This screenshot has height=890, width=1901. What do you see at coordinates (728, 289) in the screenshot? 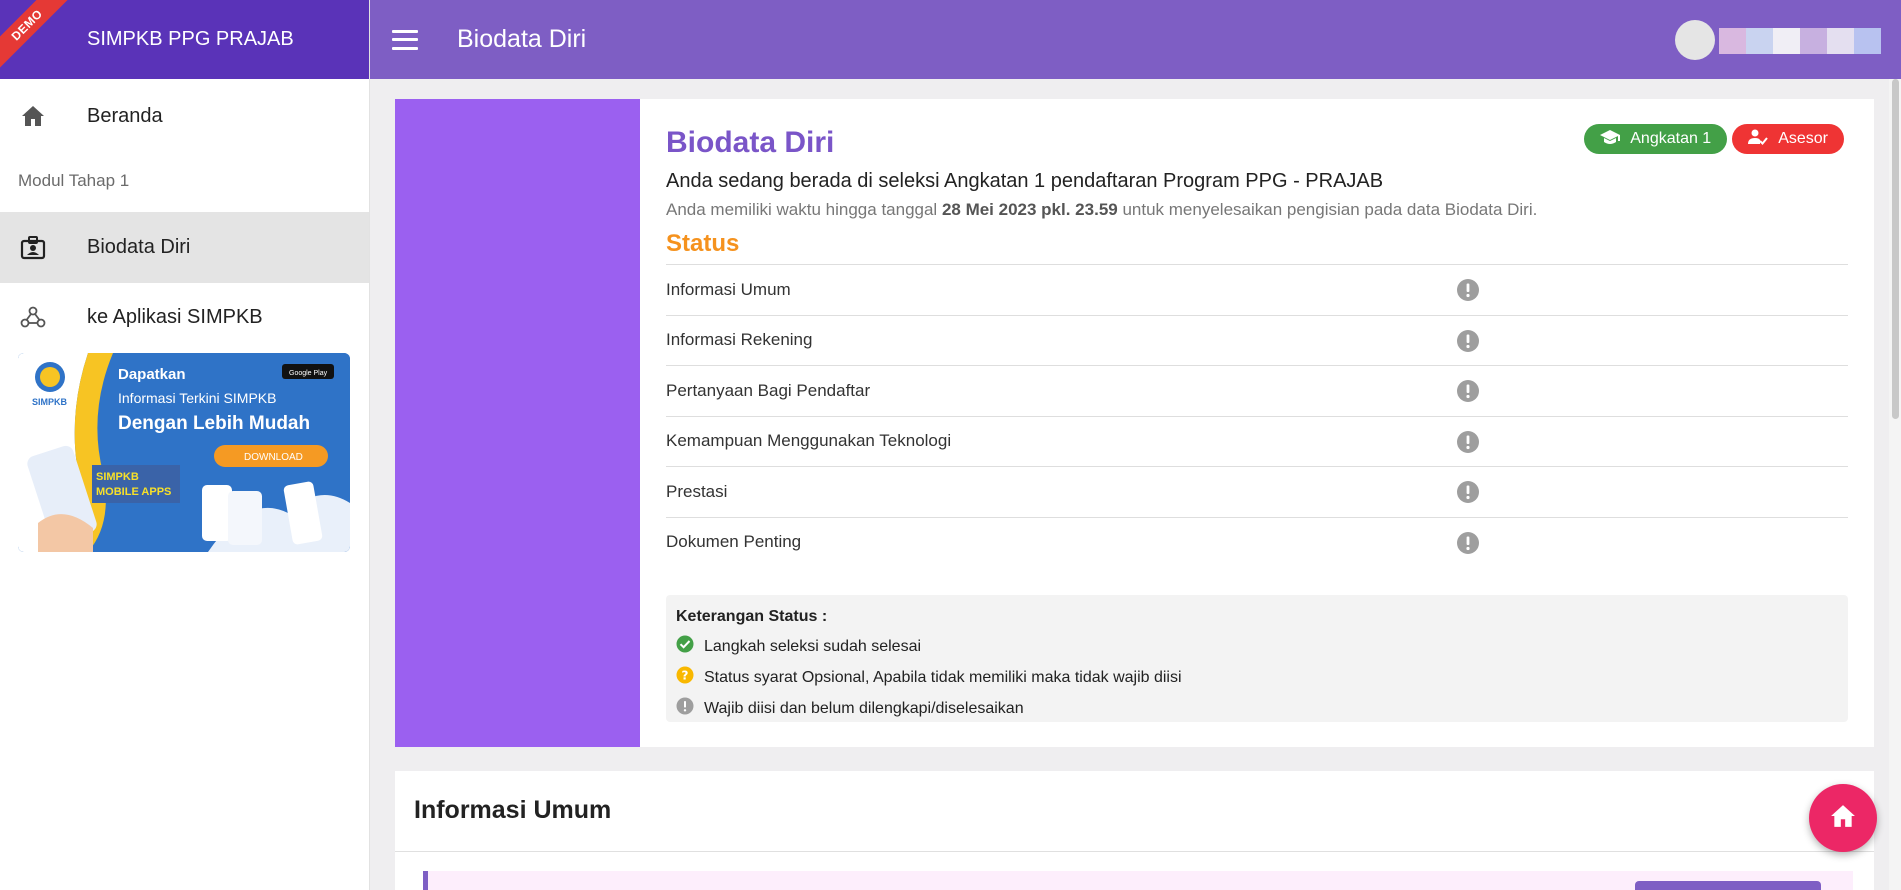
I see `status-row-label: Informasi Umum` at bounding box center [728, 289].